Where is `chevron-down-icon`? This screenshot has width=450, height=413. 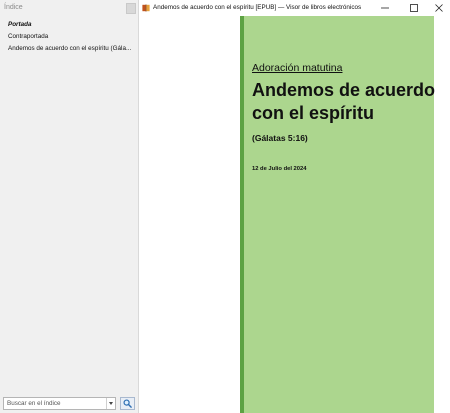
chevron-down-icon is located at coordinates (111, 403).